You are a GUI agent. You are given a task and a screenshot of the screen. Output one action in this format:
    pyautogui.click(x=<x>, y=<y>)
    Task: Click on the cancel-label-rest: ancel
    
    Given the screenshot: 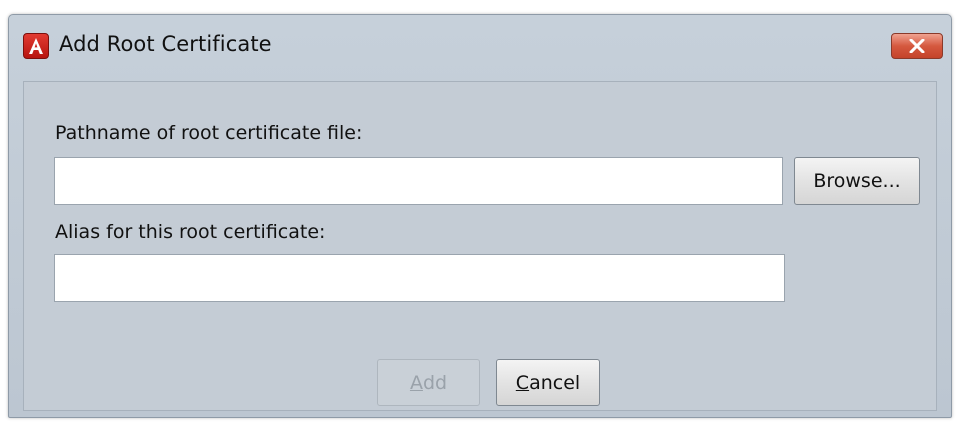 What is the action you would take?
    pyautogui.click(x=555, y=382)
    